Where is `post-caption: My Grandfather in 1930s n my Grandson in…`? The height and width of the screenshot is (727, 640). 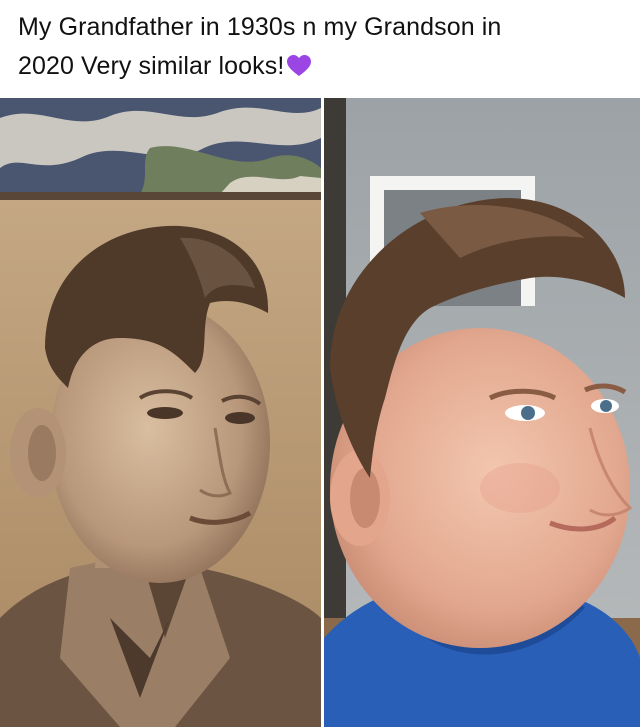
post-caption: My Grandfather in 1930s n my Grandson in… is located at coordinates (320, 49).